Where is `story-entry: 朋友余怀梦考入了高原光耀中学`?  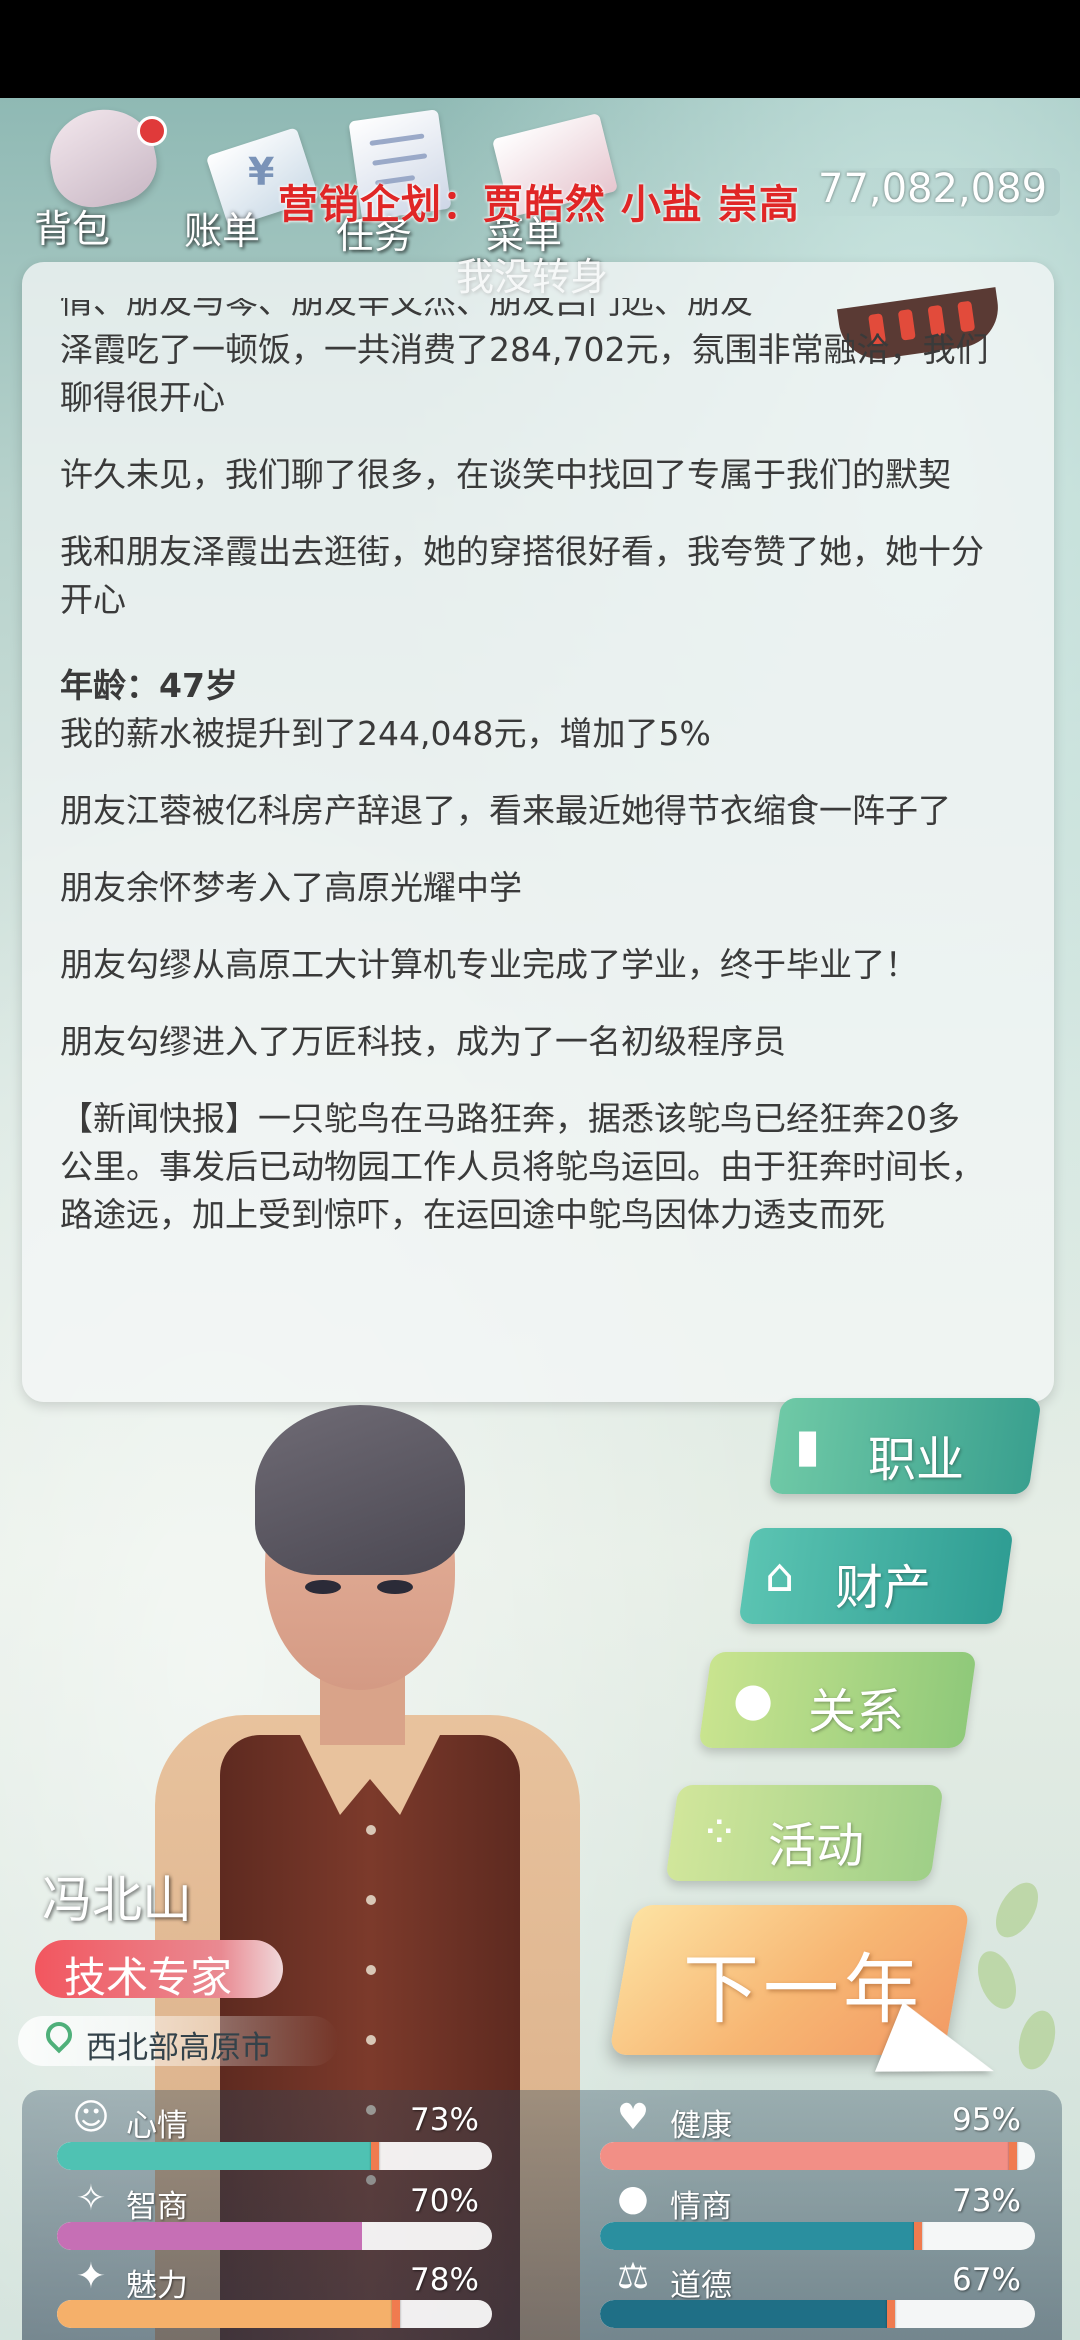
story-entry: 朋友余怀梦考入了高原光耀中学 is located at coordinates (291, 887).